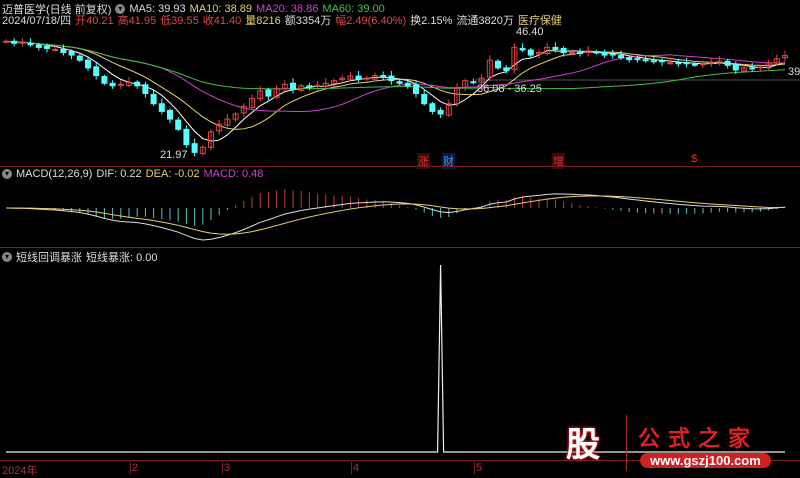 Image resolution: width=800 pixels, height=478 pixels. What do you see at coordinates (794, 72) in the screenshot?
I see `right-price-label: 39` at bounding box center [794, 72].